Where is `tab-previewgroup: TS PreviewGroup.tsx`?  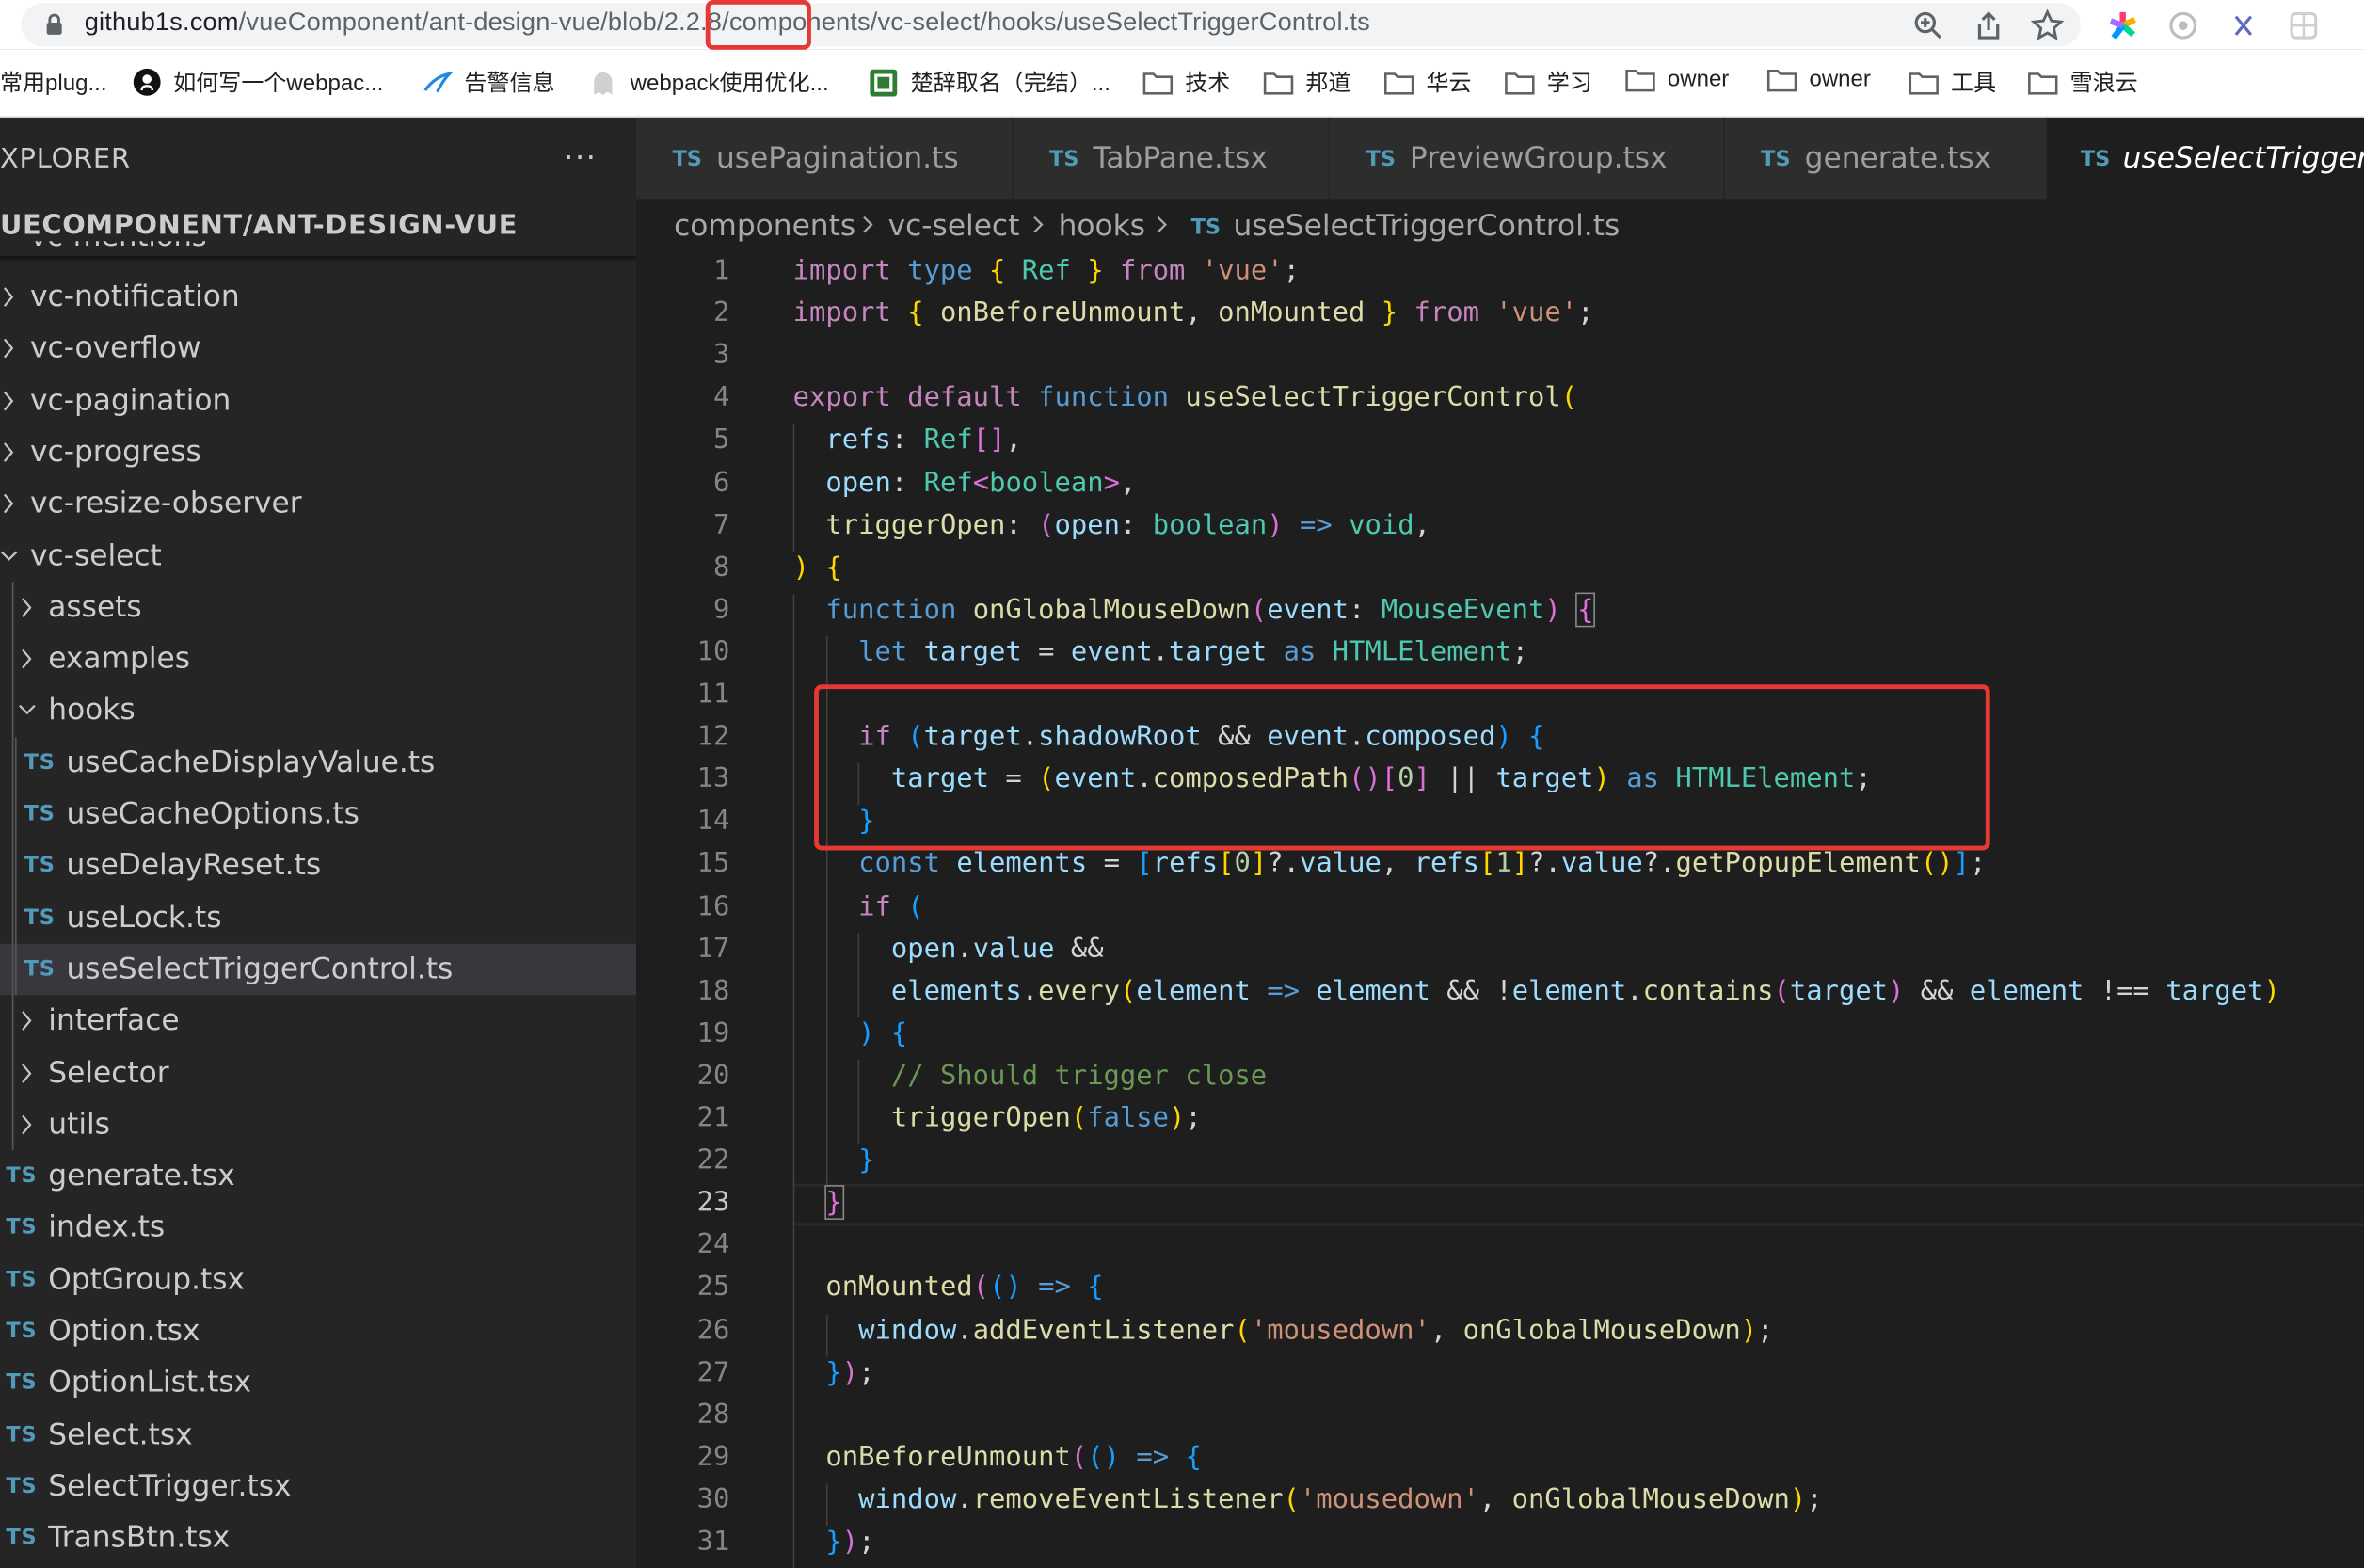
tab-previewgroup: TS PreviewGroup.tsx is located at coordinates (1527, 158).